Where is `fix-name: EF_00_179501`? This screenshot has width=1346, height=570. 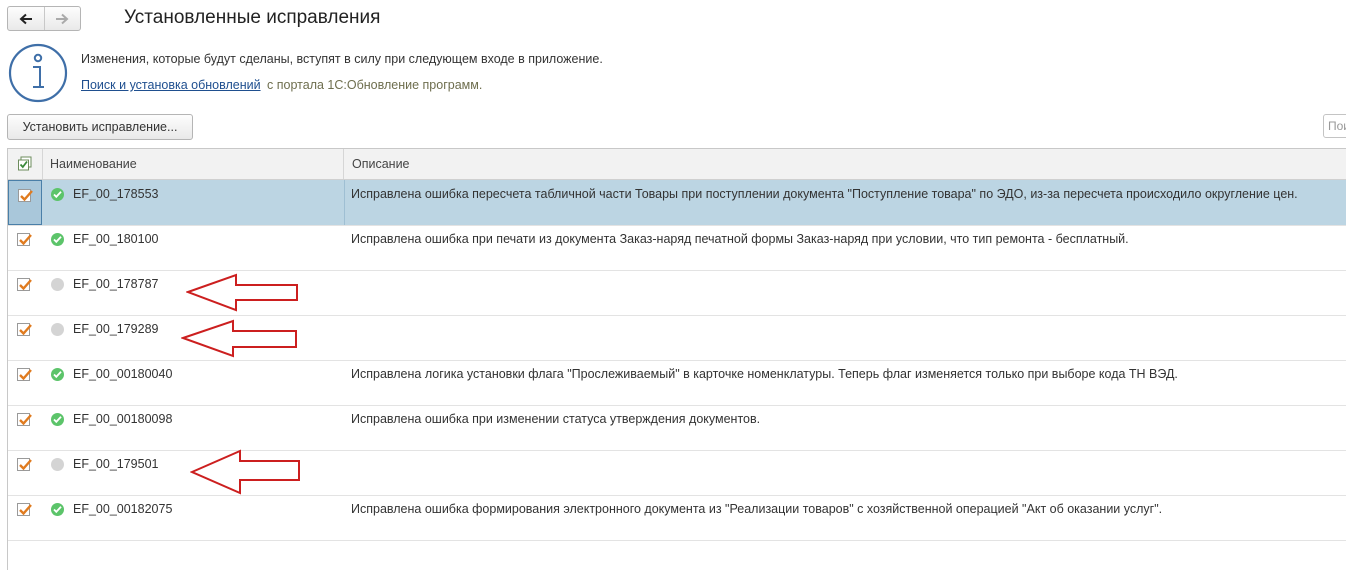 fix-name: EF_00_179501 is located at coordinates (116, 464).